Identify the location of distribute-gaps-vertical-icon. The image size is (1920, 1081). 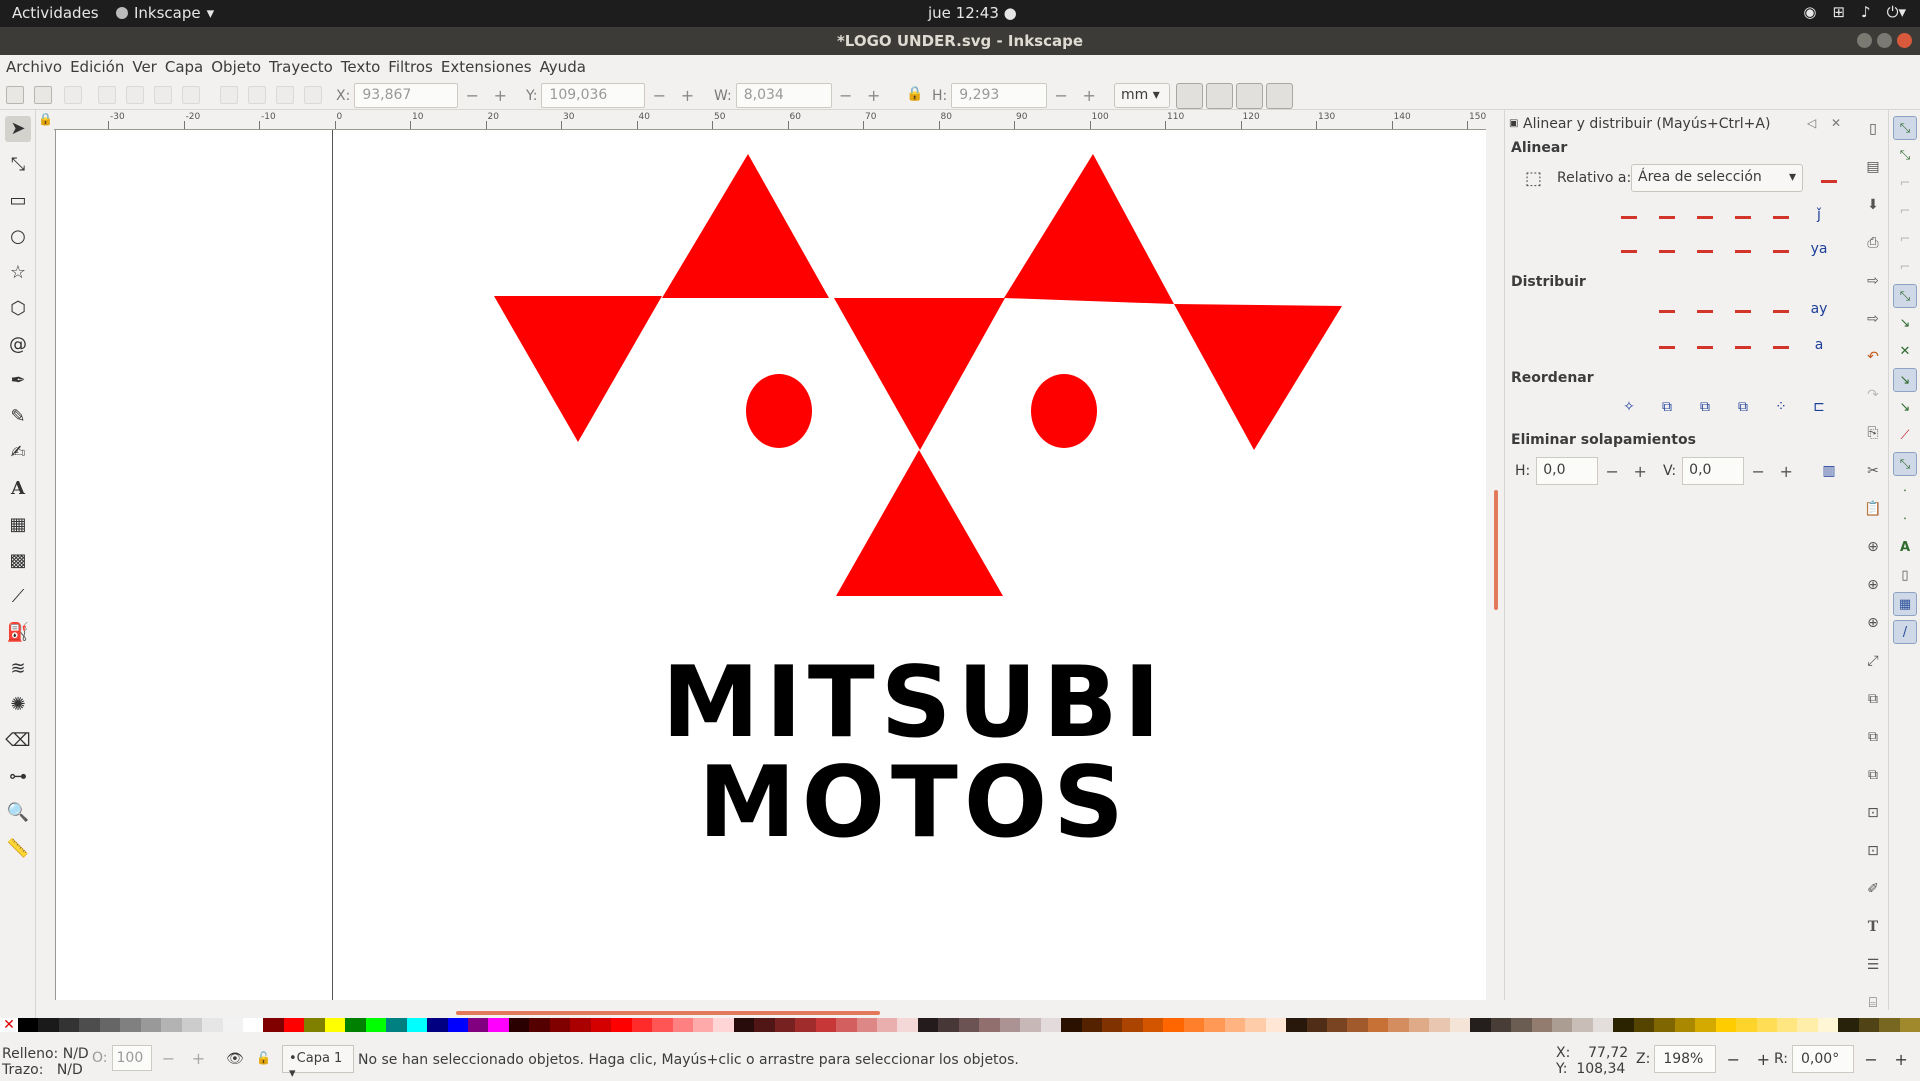
(1781, 345).